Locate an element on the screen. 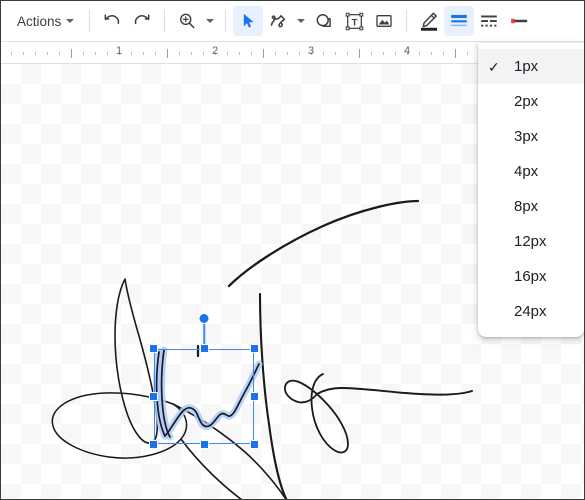 The height and width of the screenshot is (500, 585). line-weight-option-label: 12px is located at coordinates (530, 241).